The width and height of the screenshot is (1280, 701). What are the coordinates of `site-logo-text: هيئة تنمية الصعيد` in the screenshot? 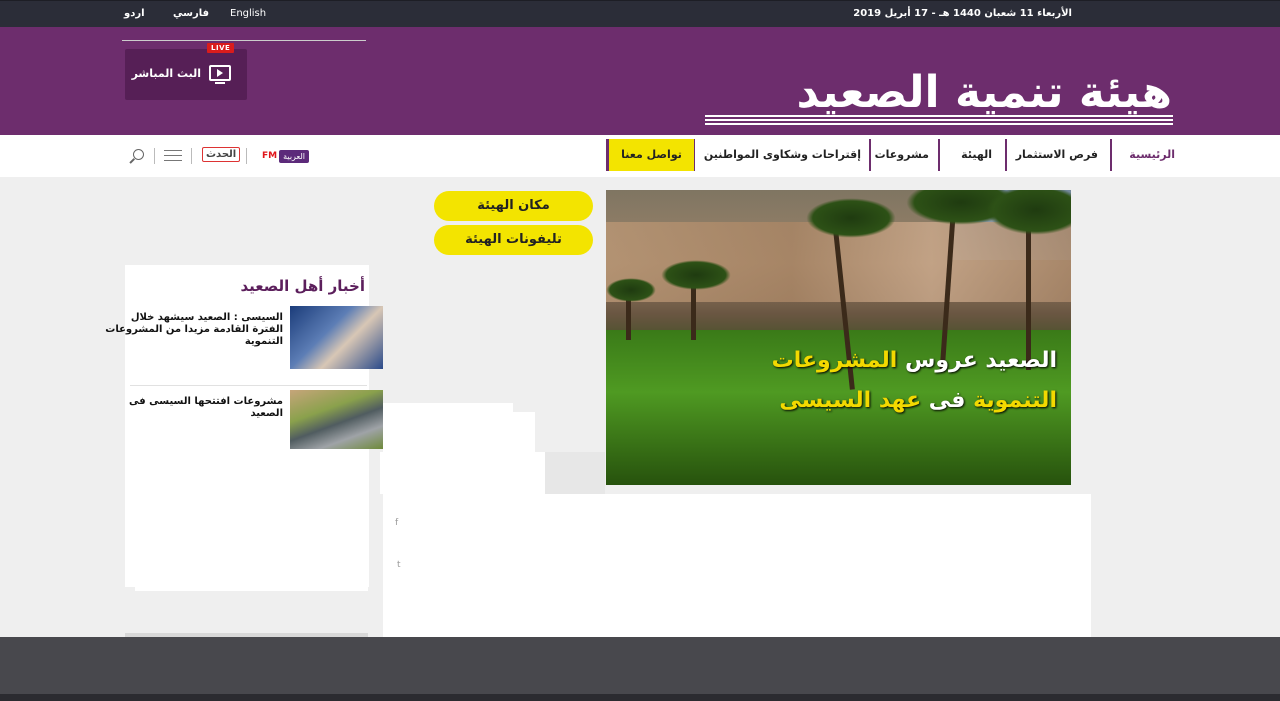 It's located at (984, 92).